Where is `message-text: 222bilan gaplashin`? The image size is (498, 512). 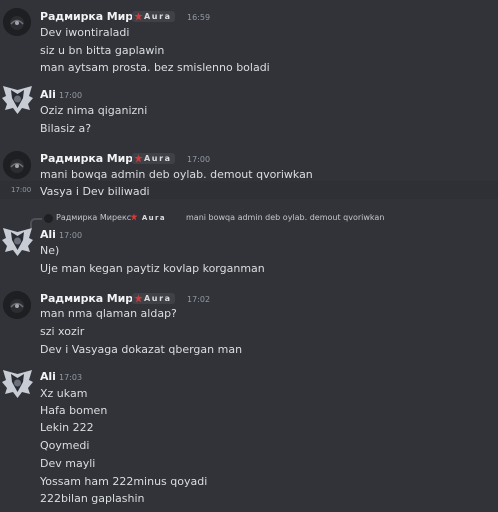
message-text: 222bilan gaplashin is located at coordinates (92, 498).